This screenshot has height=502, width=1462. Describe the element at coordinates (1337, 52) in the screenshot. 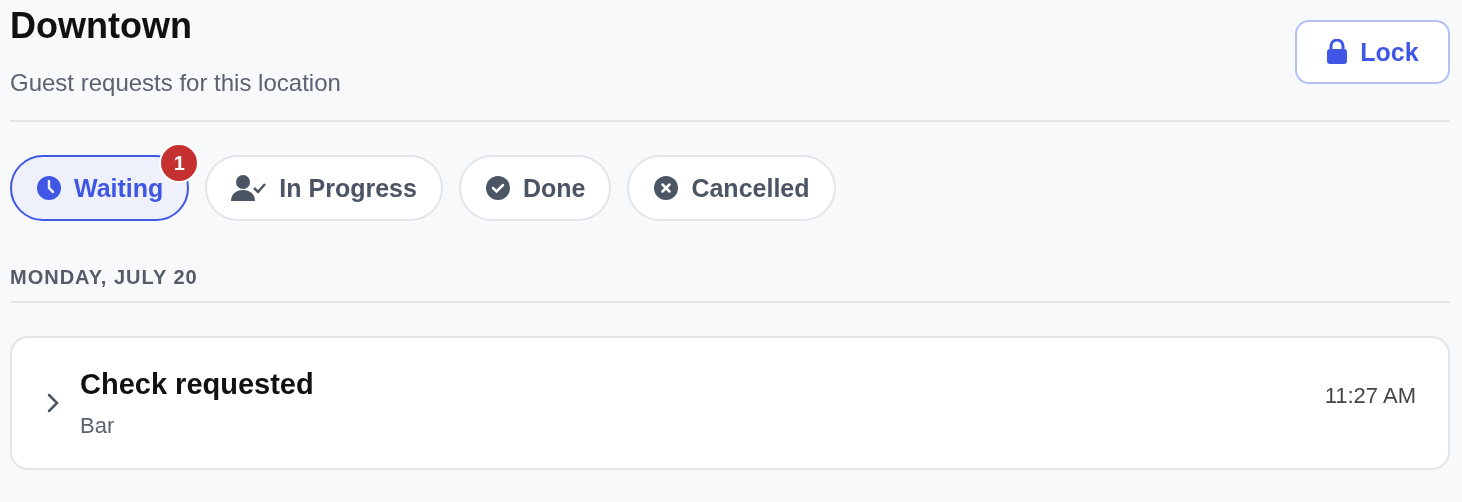

I see `lock-icon` at that location.